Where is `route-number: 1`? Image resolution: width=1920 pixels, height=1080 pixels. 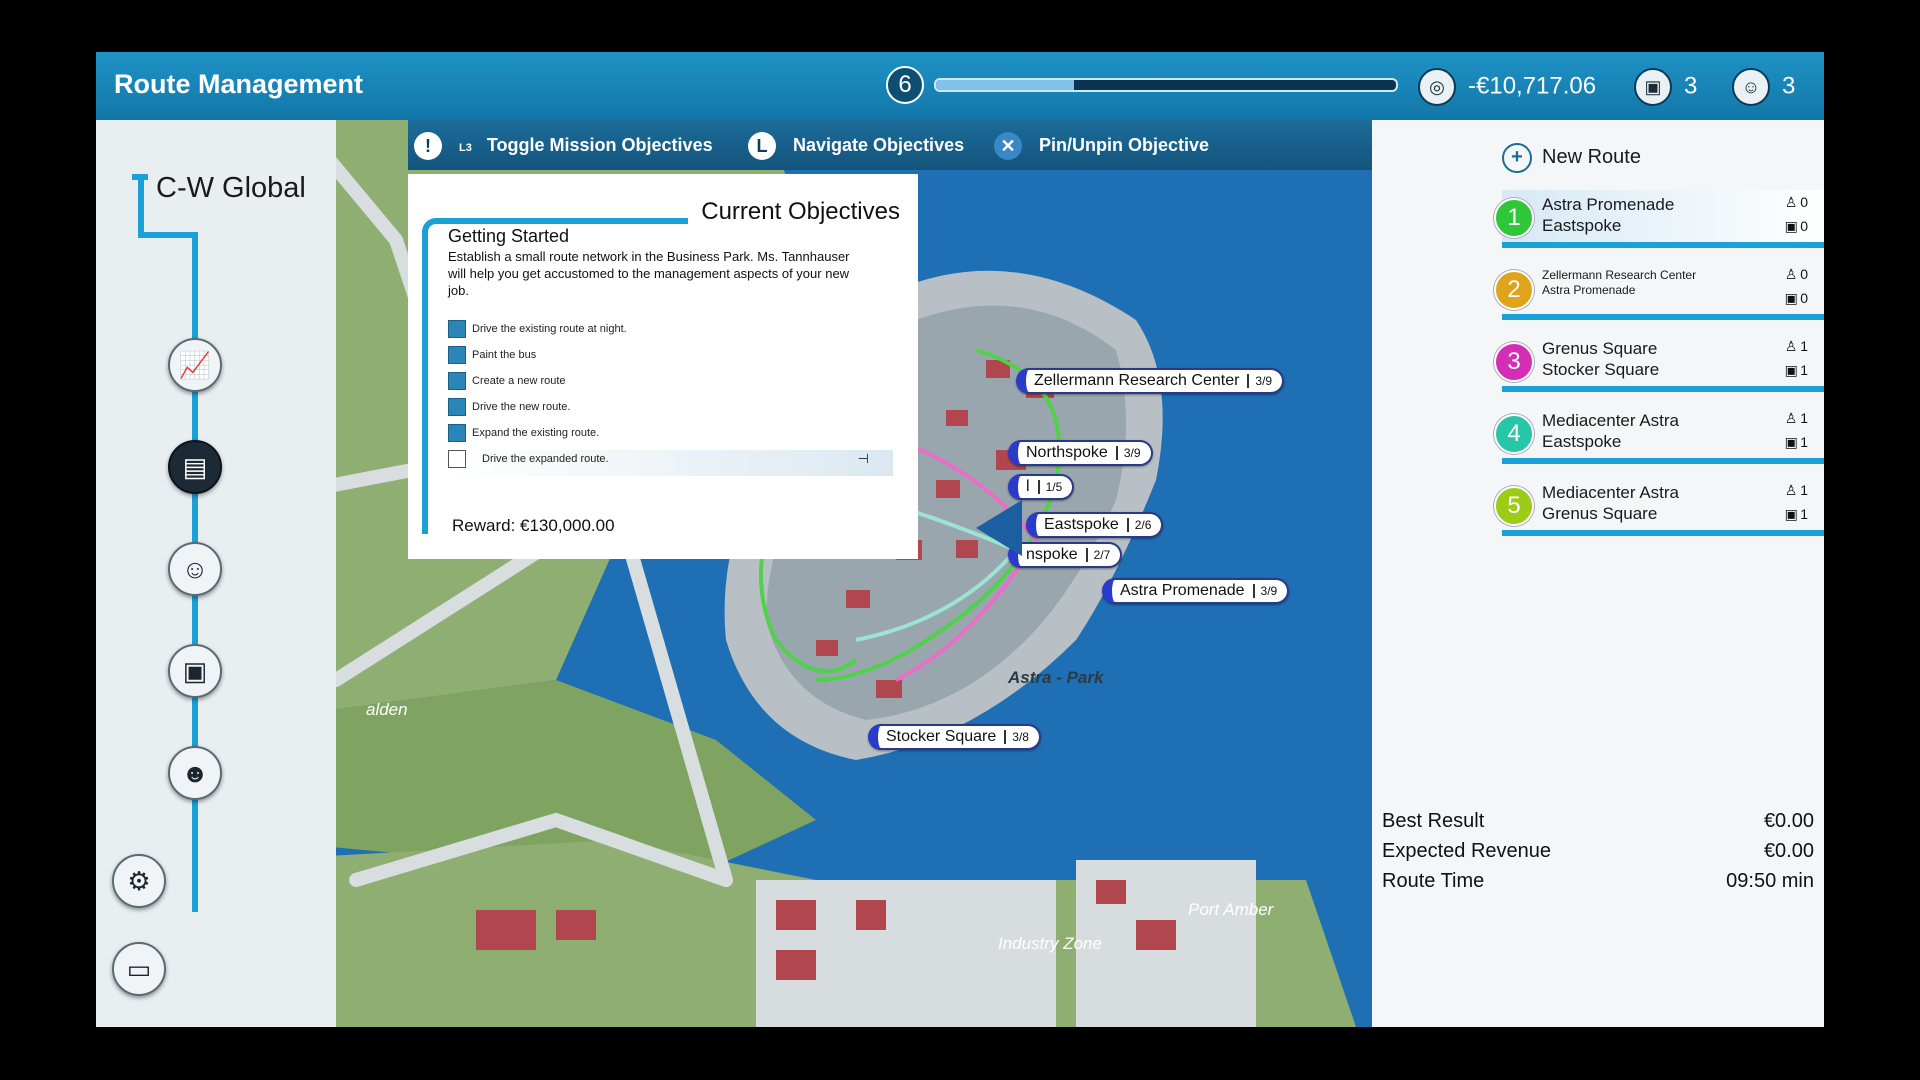 route-number: 1 is located at coordinates (1514, 218).